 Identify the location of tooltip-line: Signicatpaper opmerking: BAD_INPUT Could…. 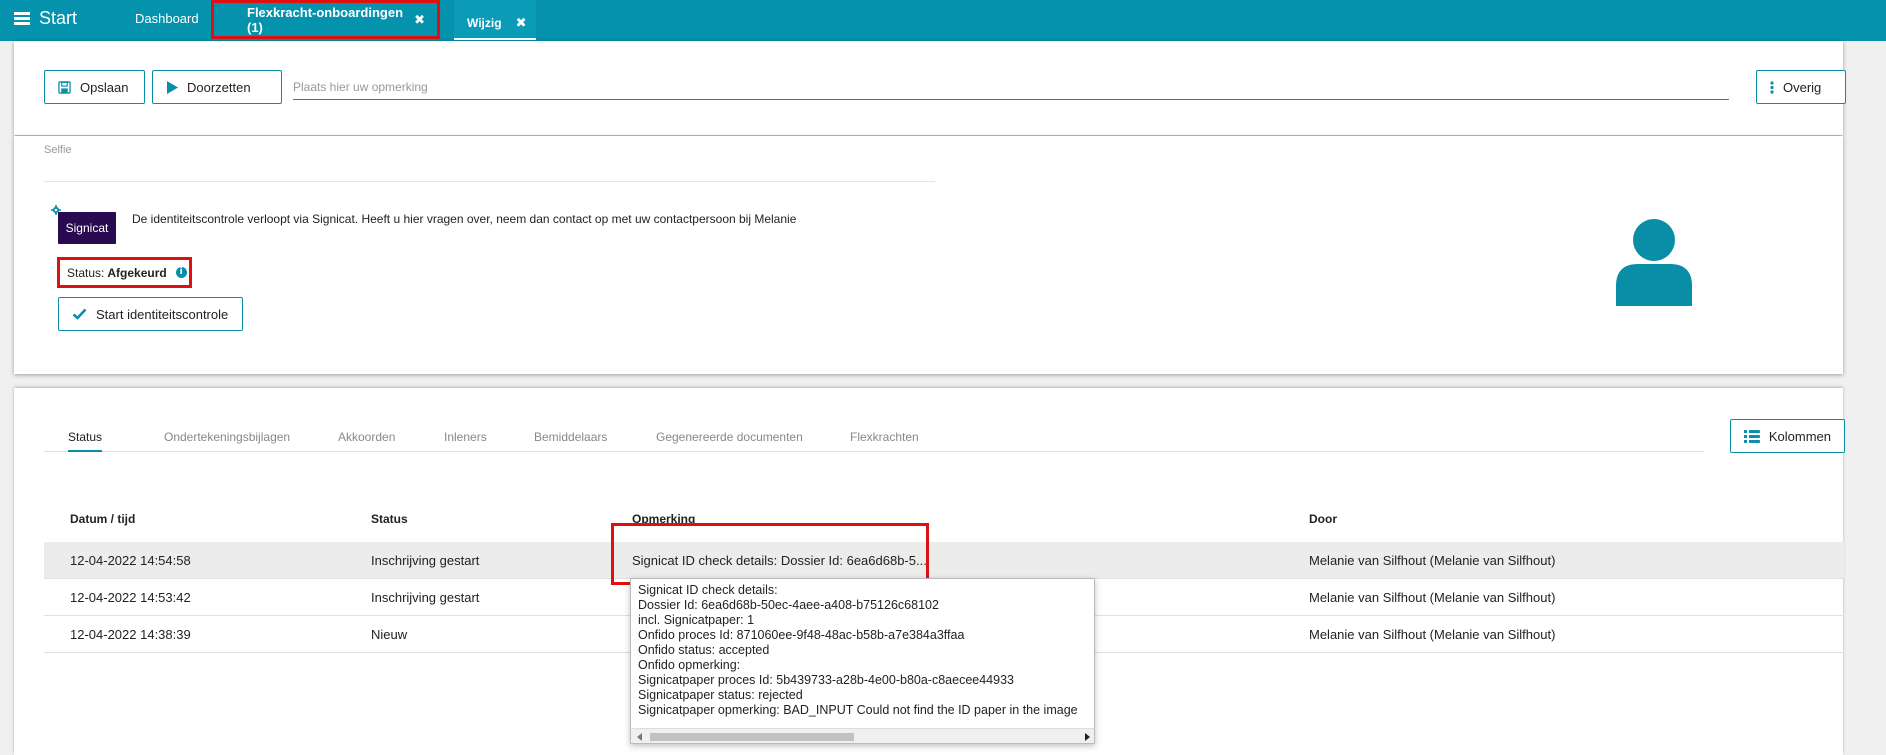
(858, 710).